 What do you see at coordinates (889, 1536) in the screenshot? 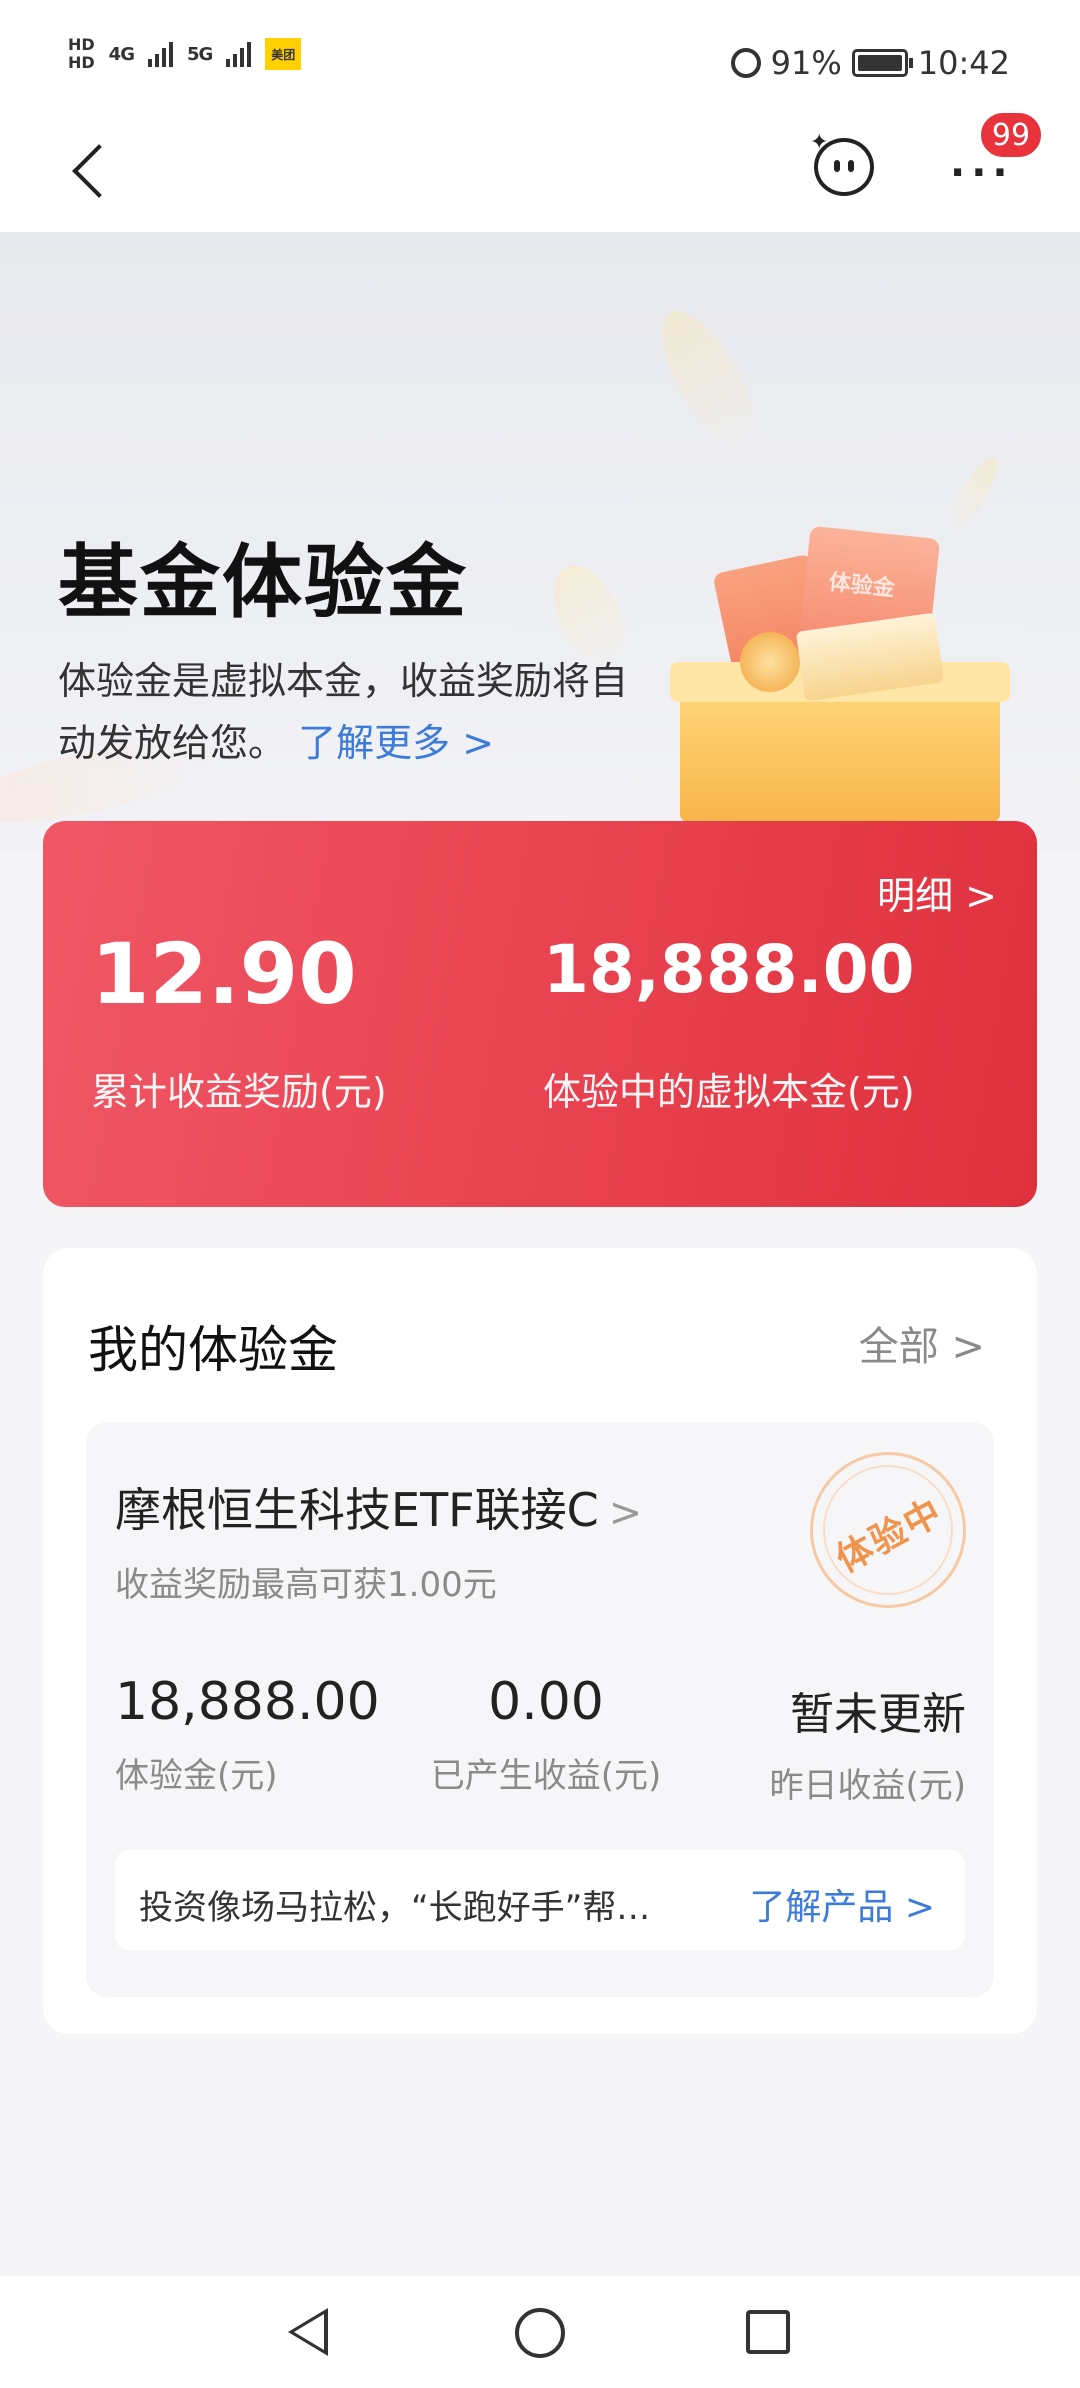
I see `stamp-label: 体验中` at bounding box center [889, 1536].